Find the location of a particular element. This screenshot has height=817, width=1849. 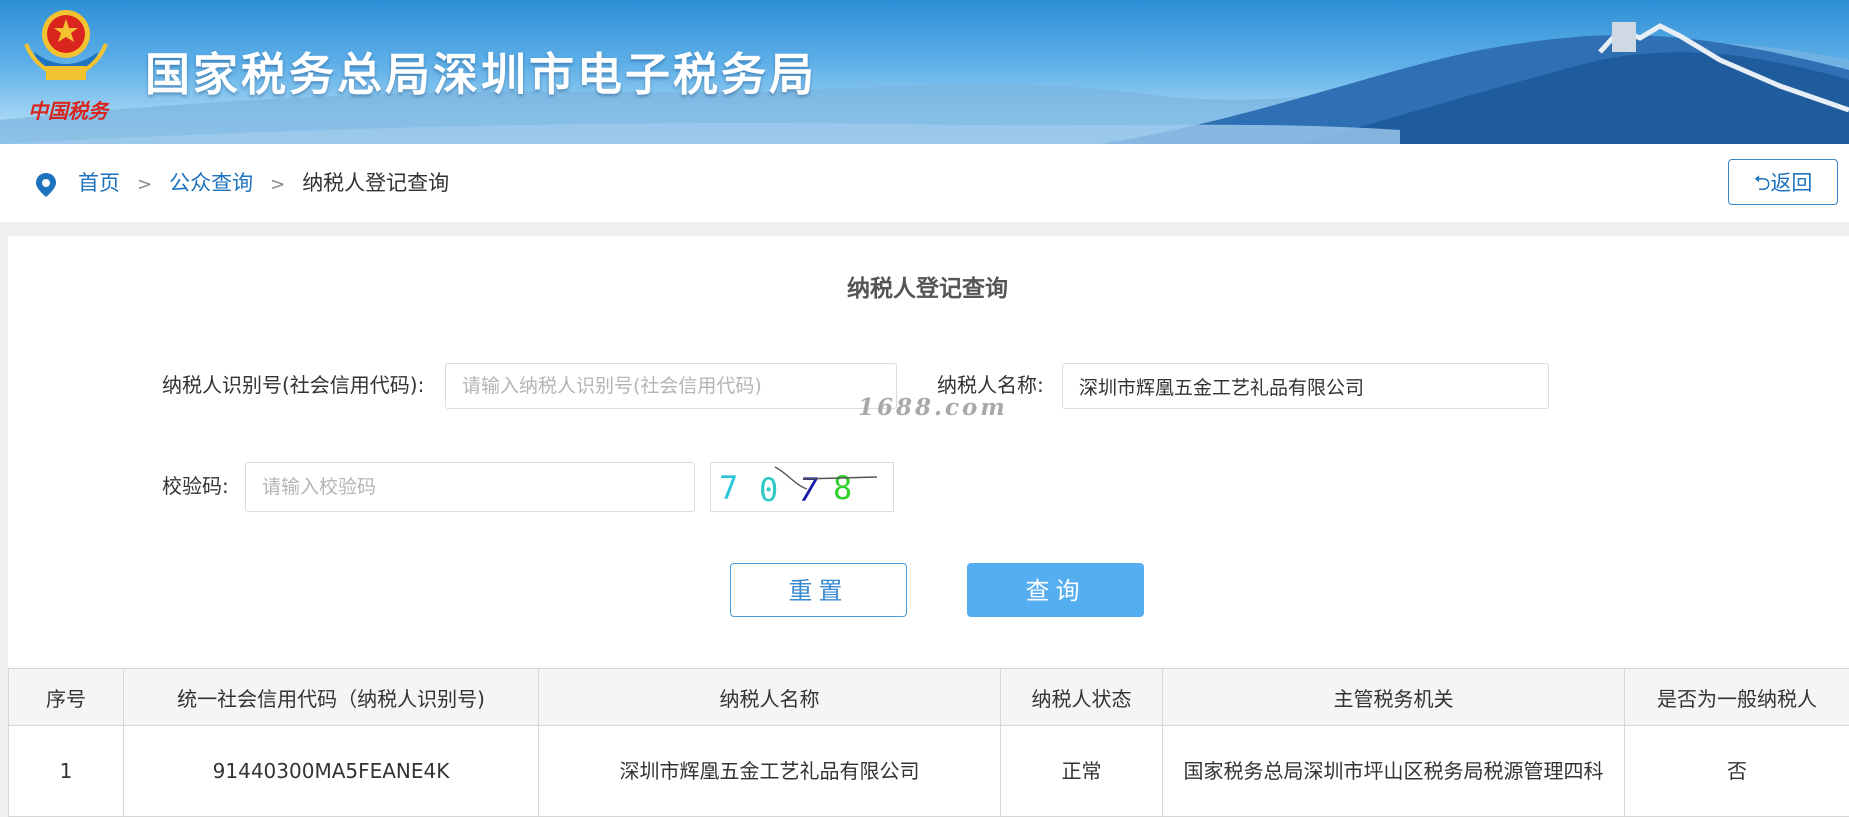

taxpayer-name-input is located at coordinates (1305, 386).